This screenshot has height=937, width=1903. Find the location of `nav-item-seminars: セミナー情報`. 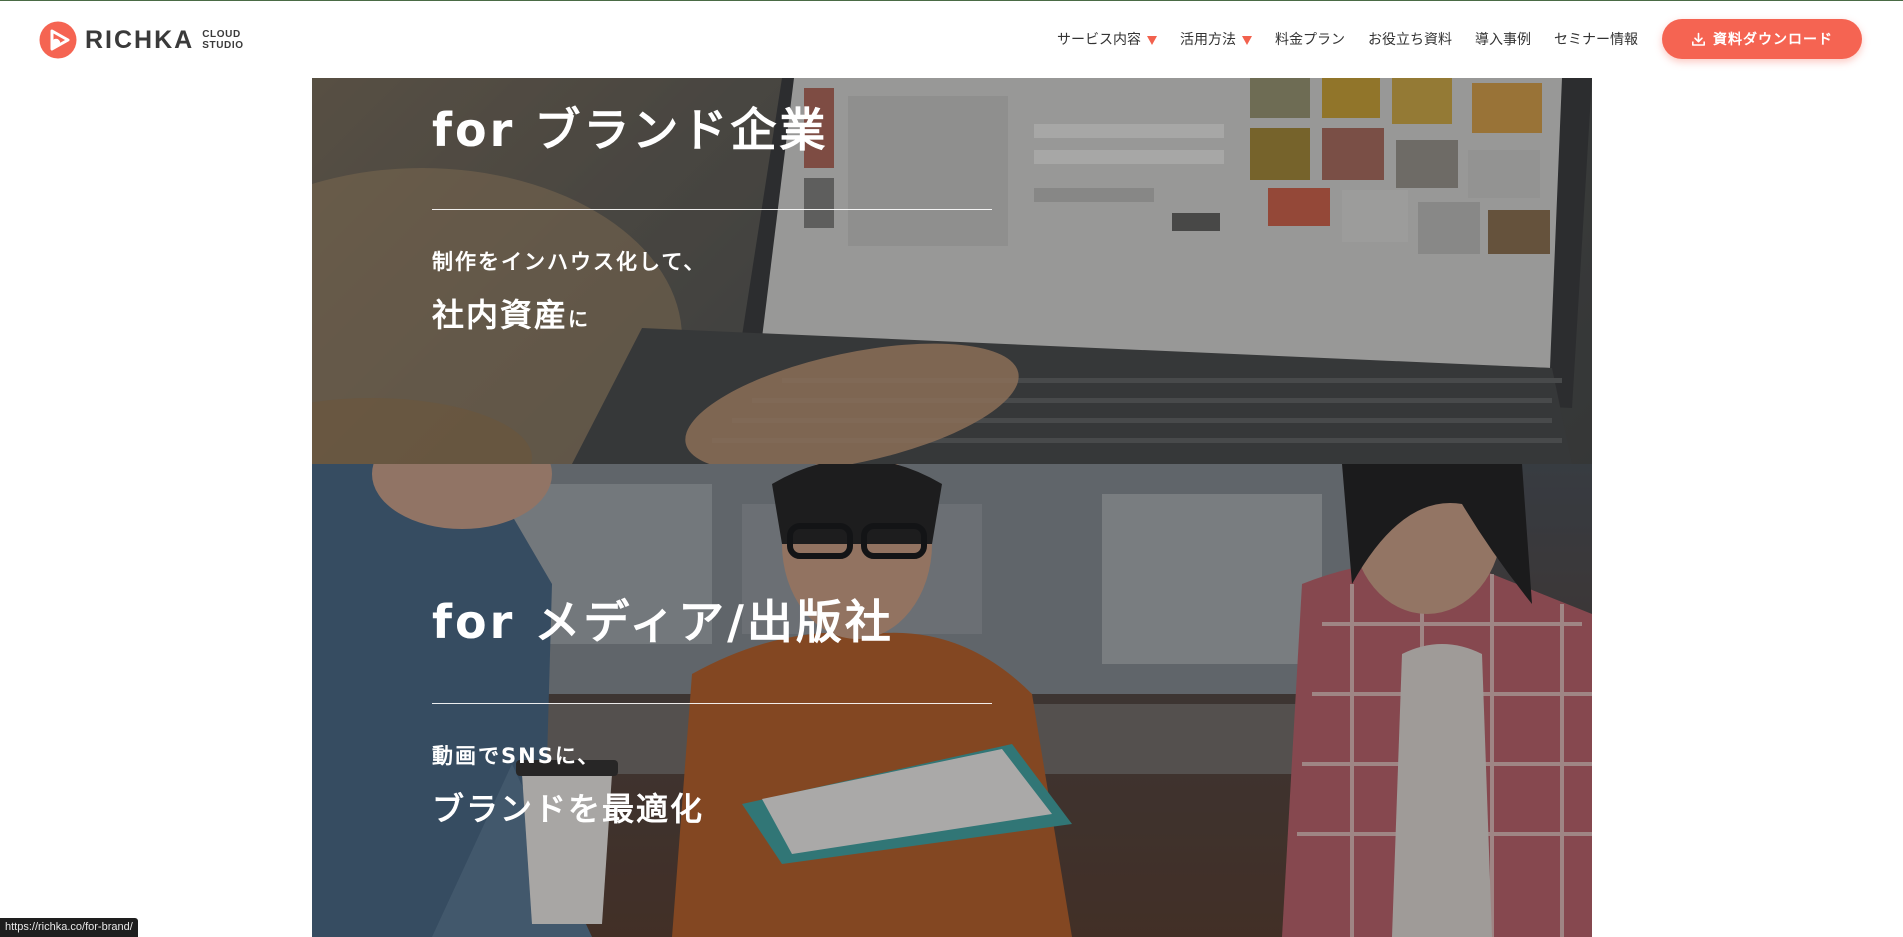

nav-item-seminars: セミナー情報 is located at coordinates (1596, 39).